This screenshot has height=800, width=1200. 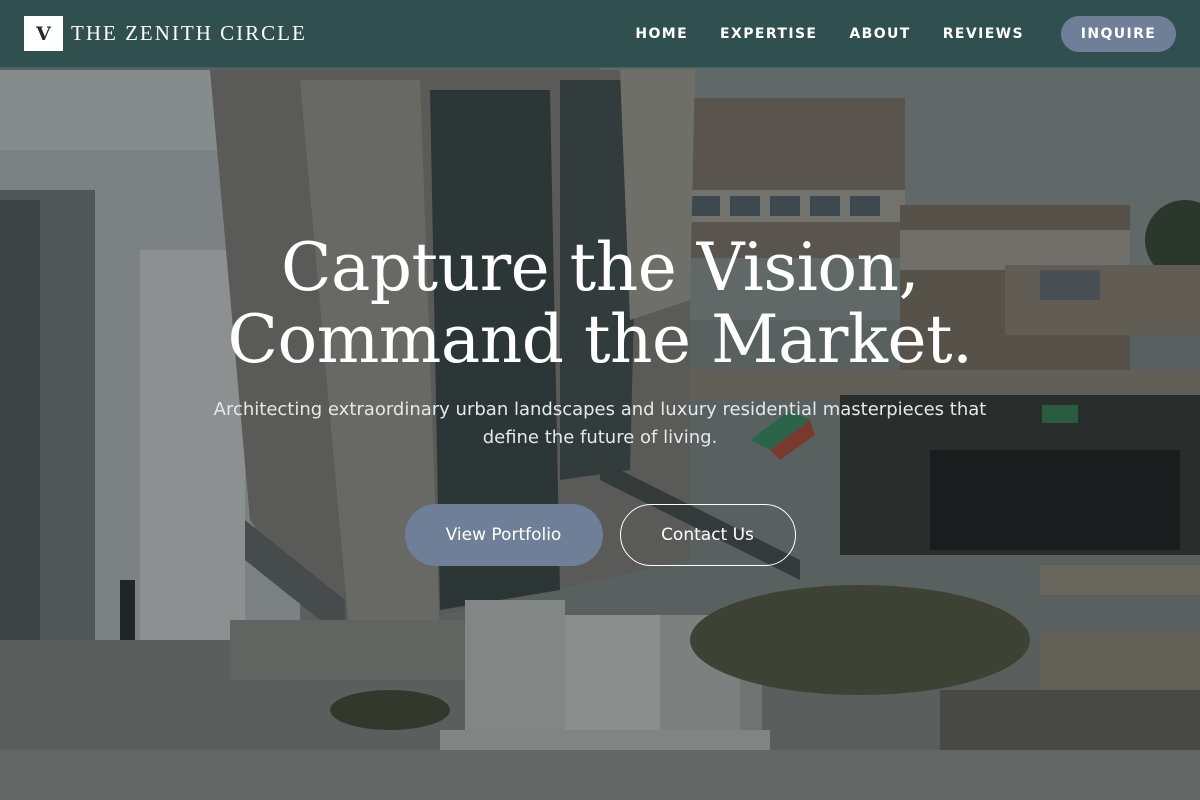 What do you see at coordinates (600, 267) in the screenshot?
I see `hero-title-line-1: Capture the Vision,` at bounding box center [600, 267].